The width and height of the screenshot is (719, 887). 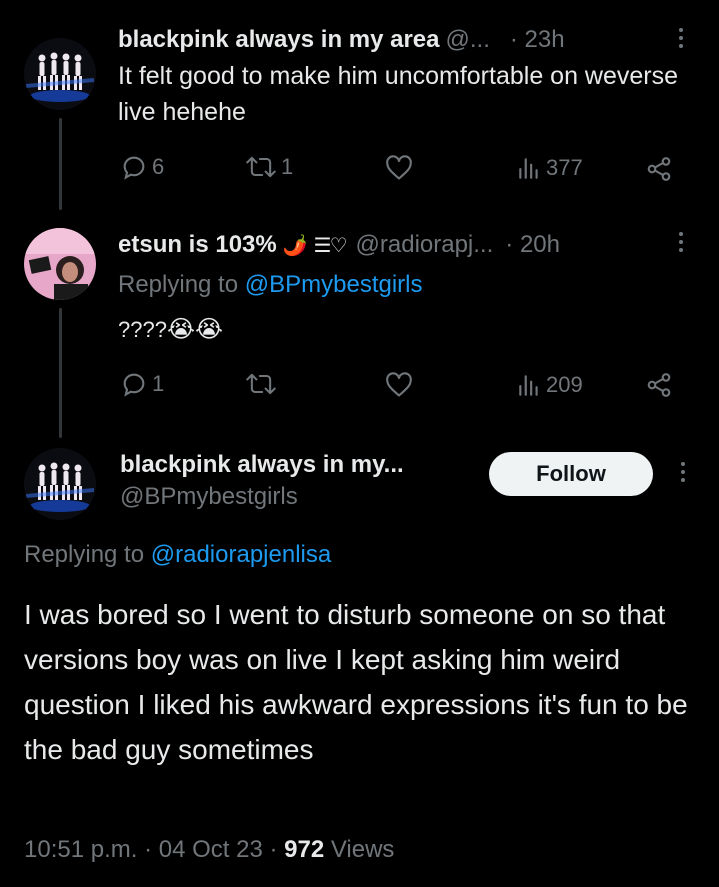 I want to click on views-button: 209, so click(x=549, y=385).